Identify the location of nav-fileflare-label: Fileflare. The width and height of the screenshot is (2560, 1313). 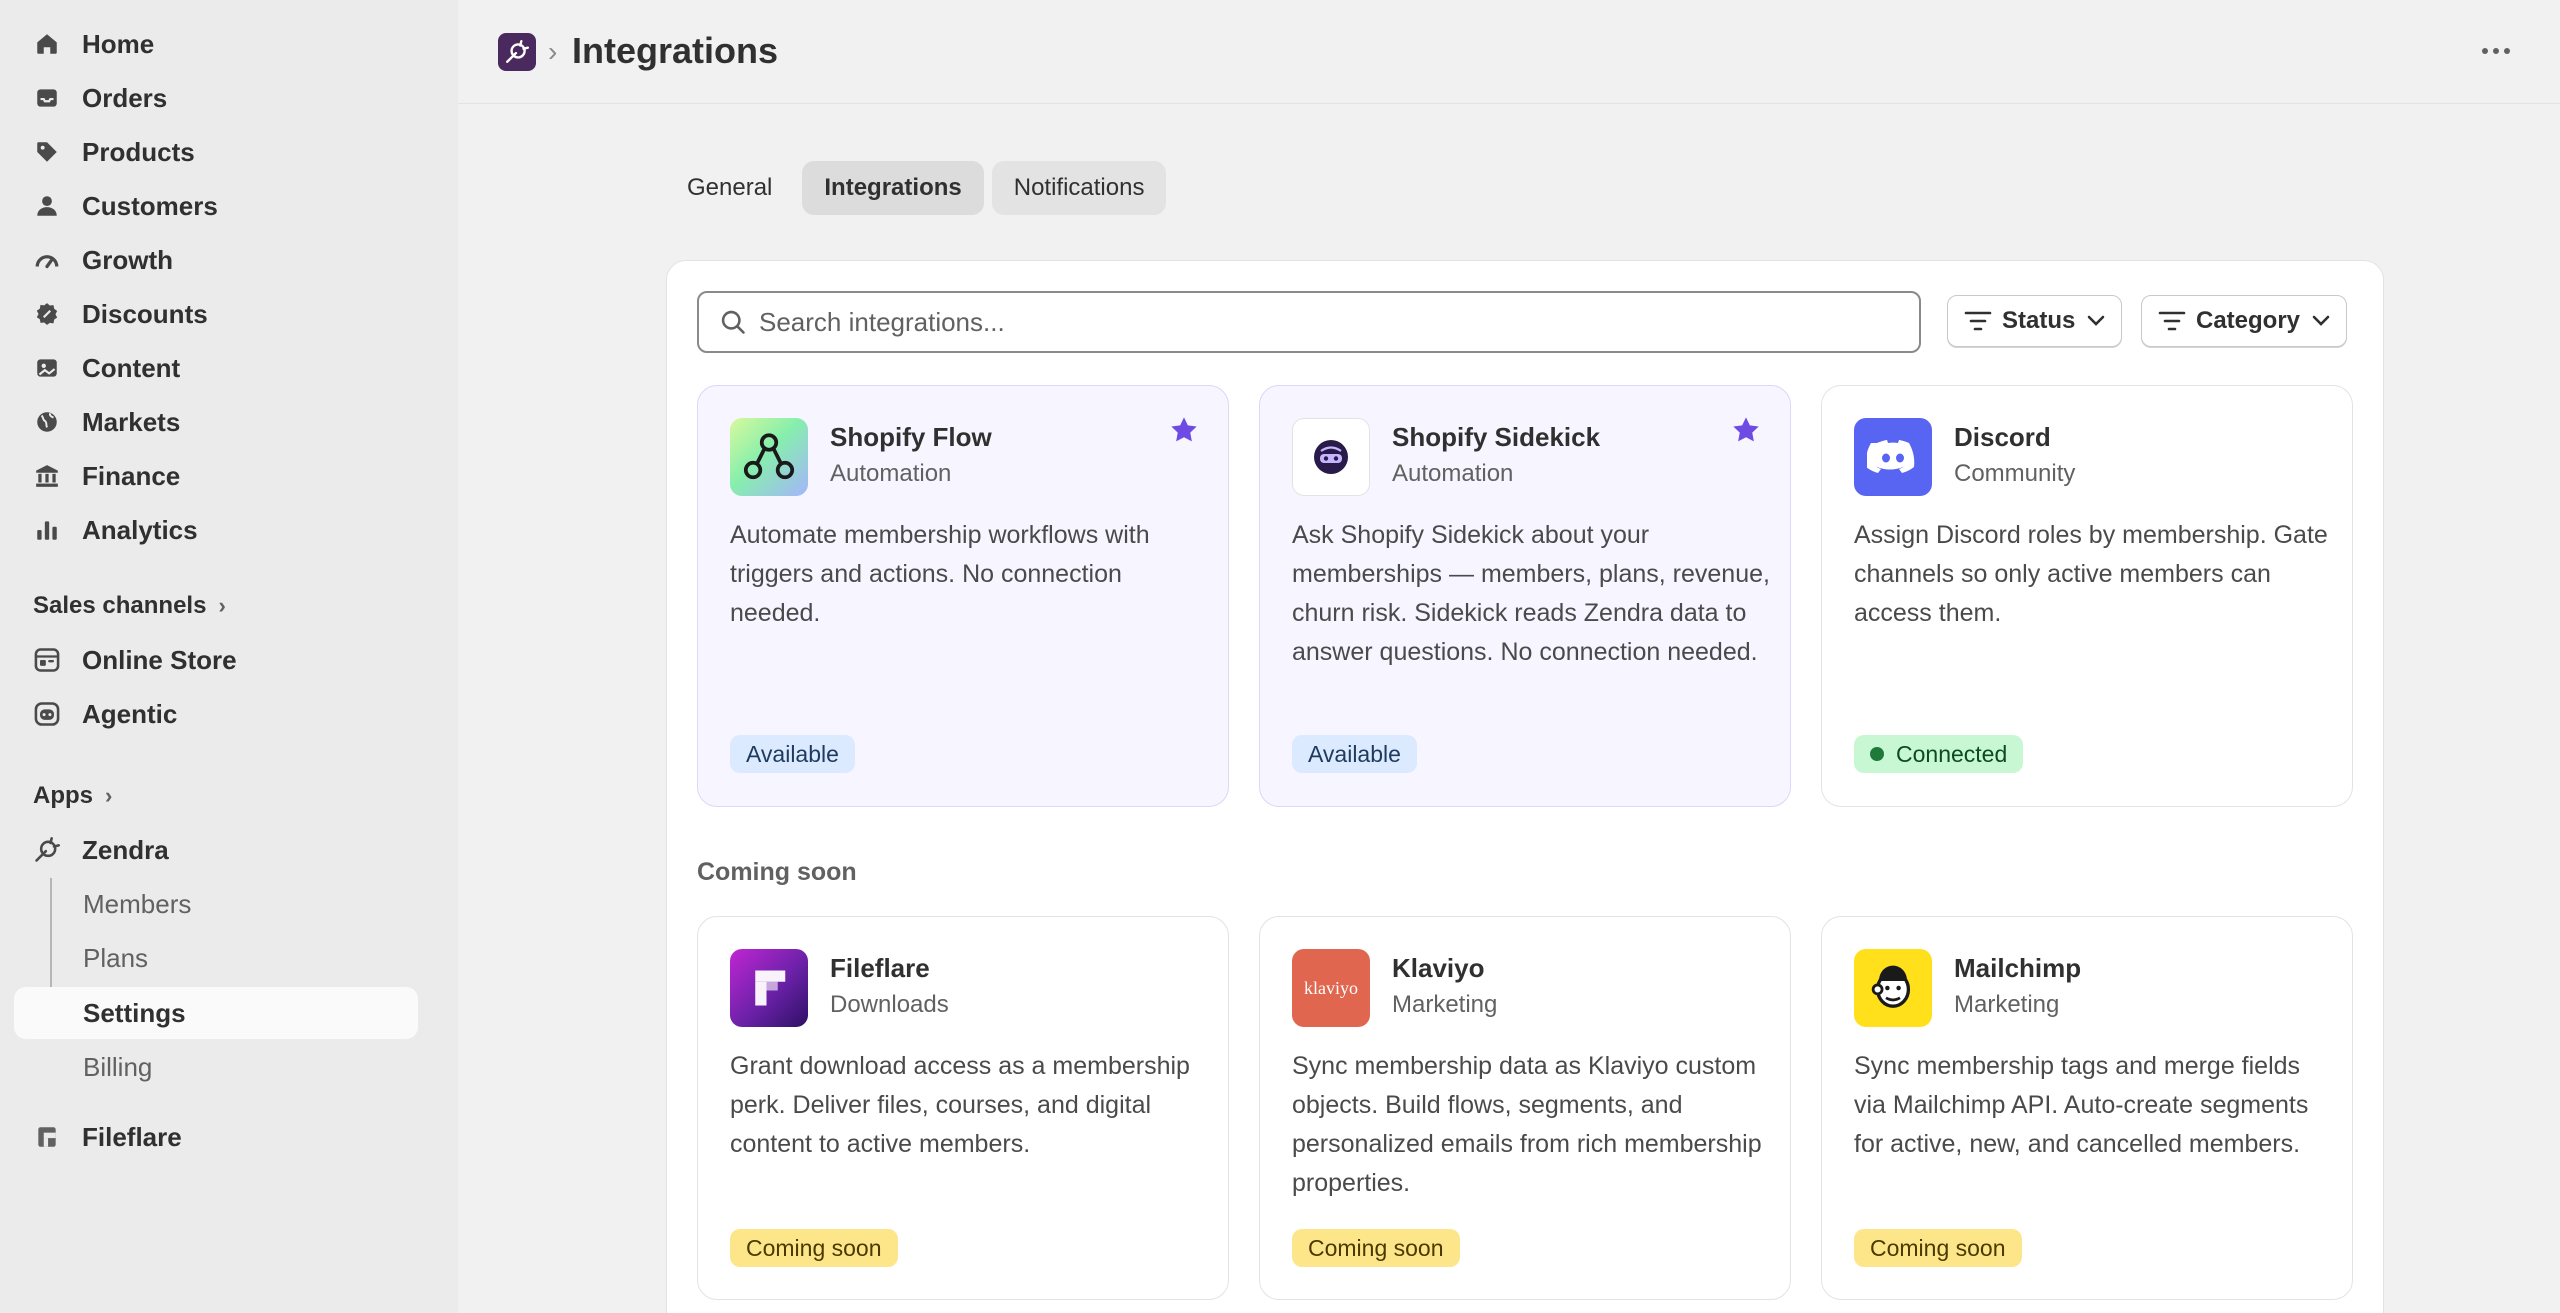
(132, 1136).